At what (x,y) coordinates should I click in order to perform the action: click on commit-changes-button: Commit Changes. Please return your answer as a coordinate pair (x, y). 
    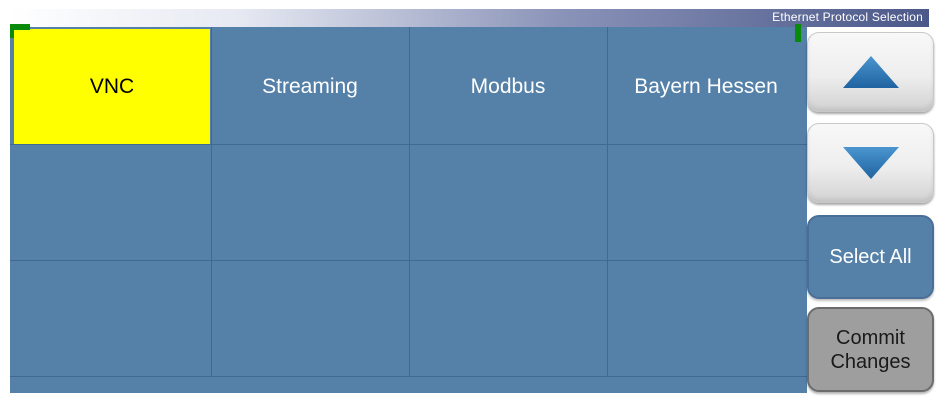
    Looking at the image, I should click on (870, 349).